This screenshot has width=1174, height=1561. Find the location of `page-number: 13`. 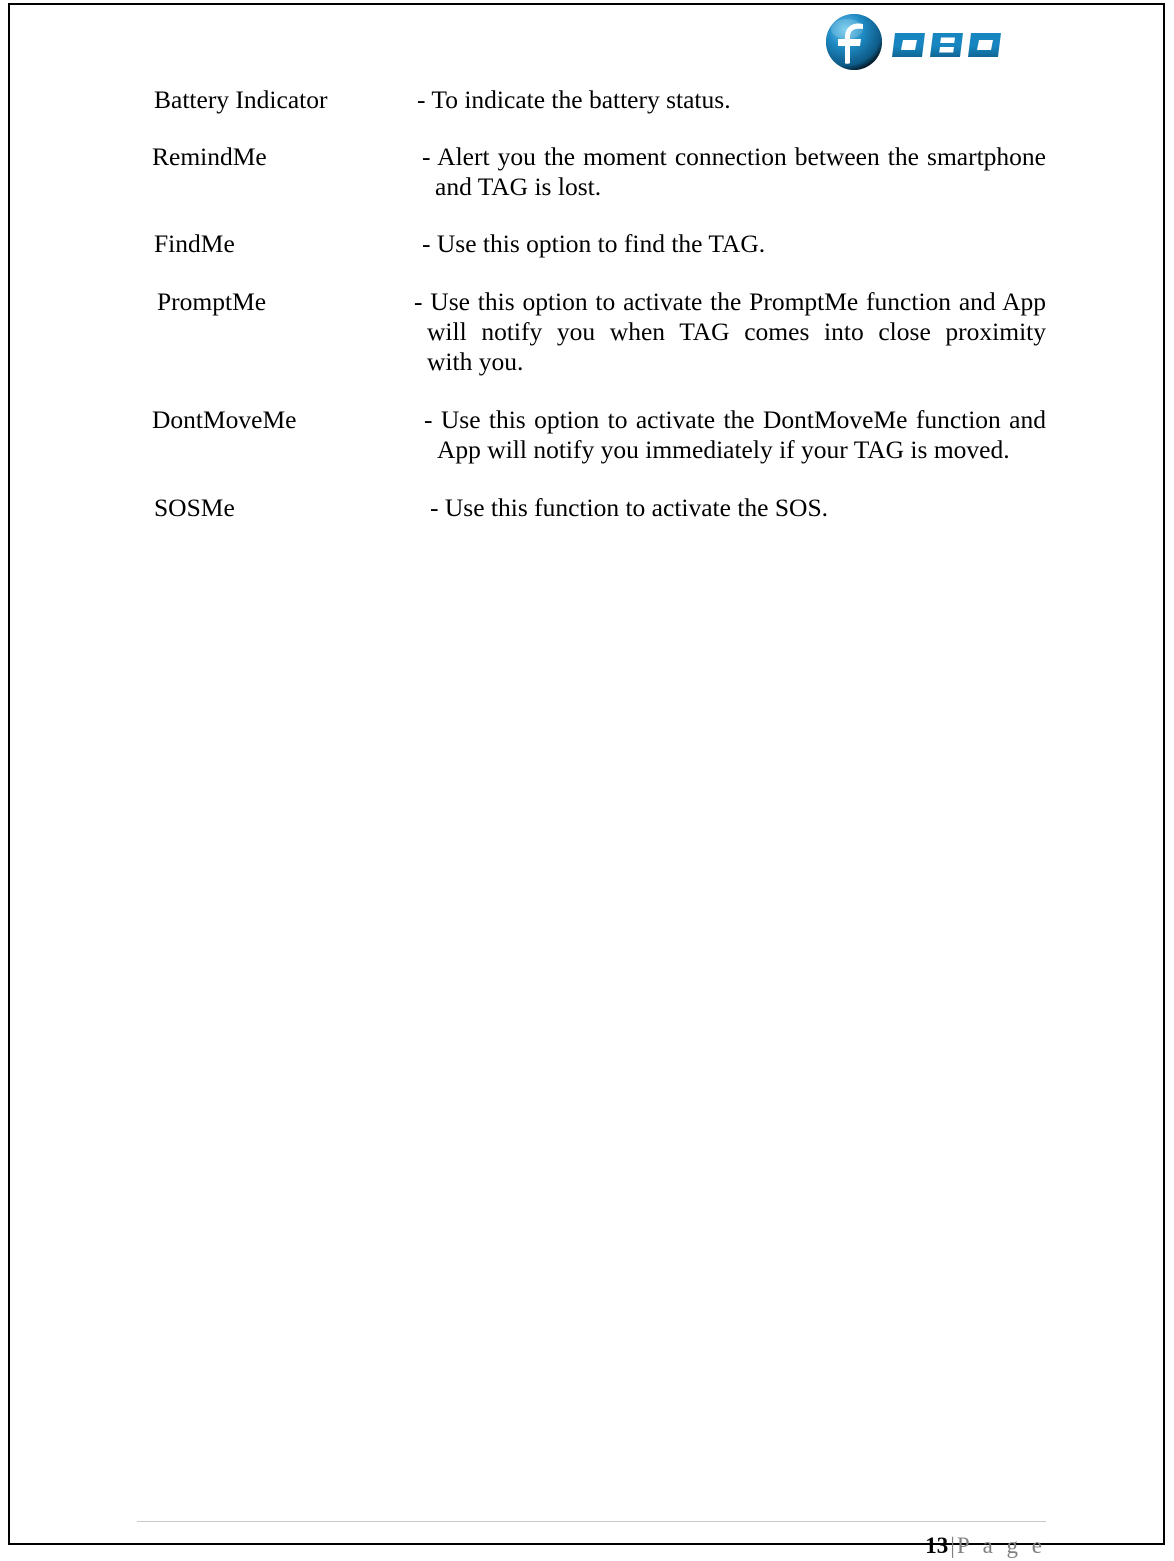

page-number: 13 is located at coordinates (937, 1545).